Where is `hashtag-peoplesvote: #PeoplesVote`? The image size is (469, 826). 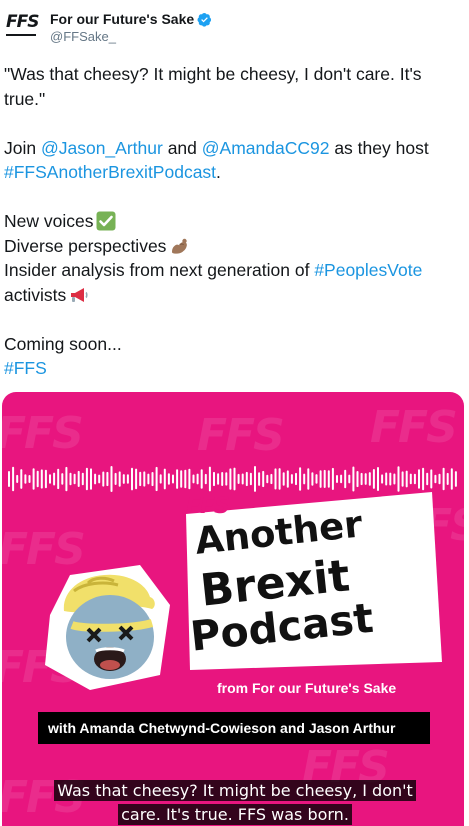
hashtag-peoplesvote: #PeoplesVote is located at coordinates (368, 270).